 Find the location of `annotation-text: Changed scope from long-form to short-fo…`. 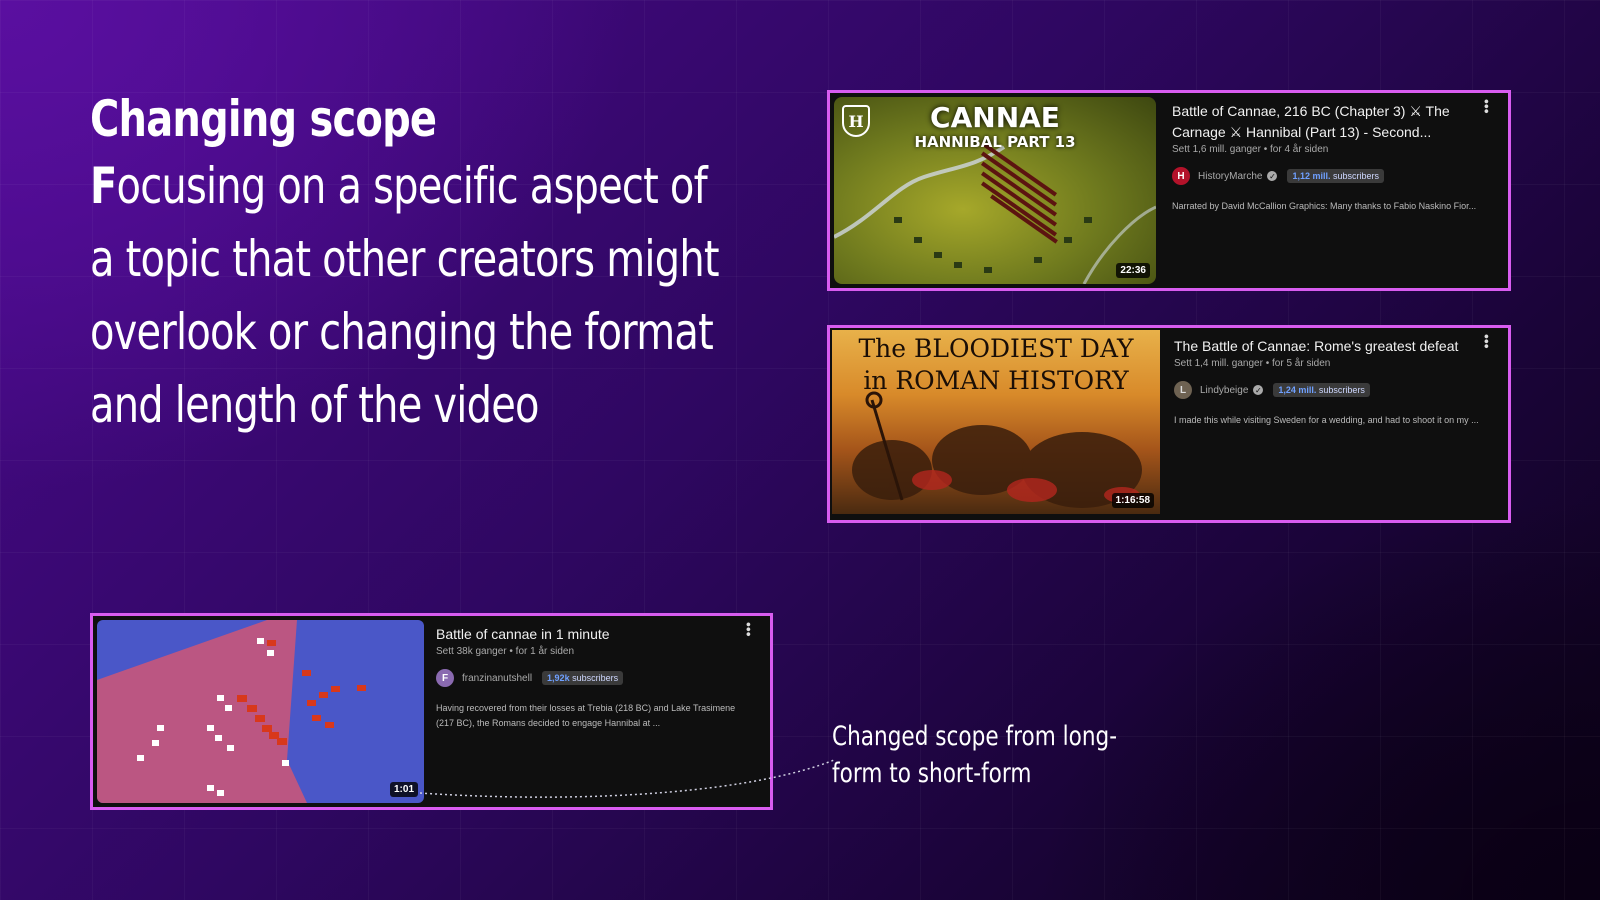

annotation-text: Changed scope from long-form to short-fo… is located at coordinates (975, 755).